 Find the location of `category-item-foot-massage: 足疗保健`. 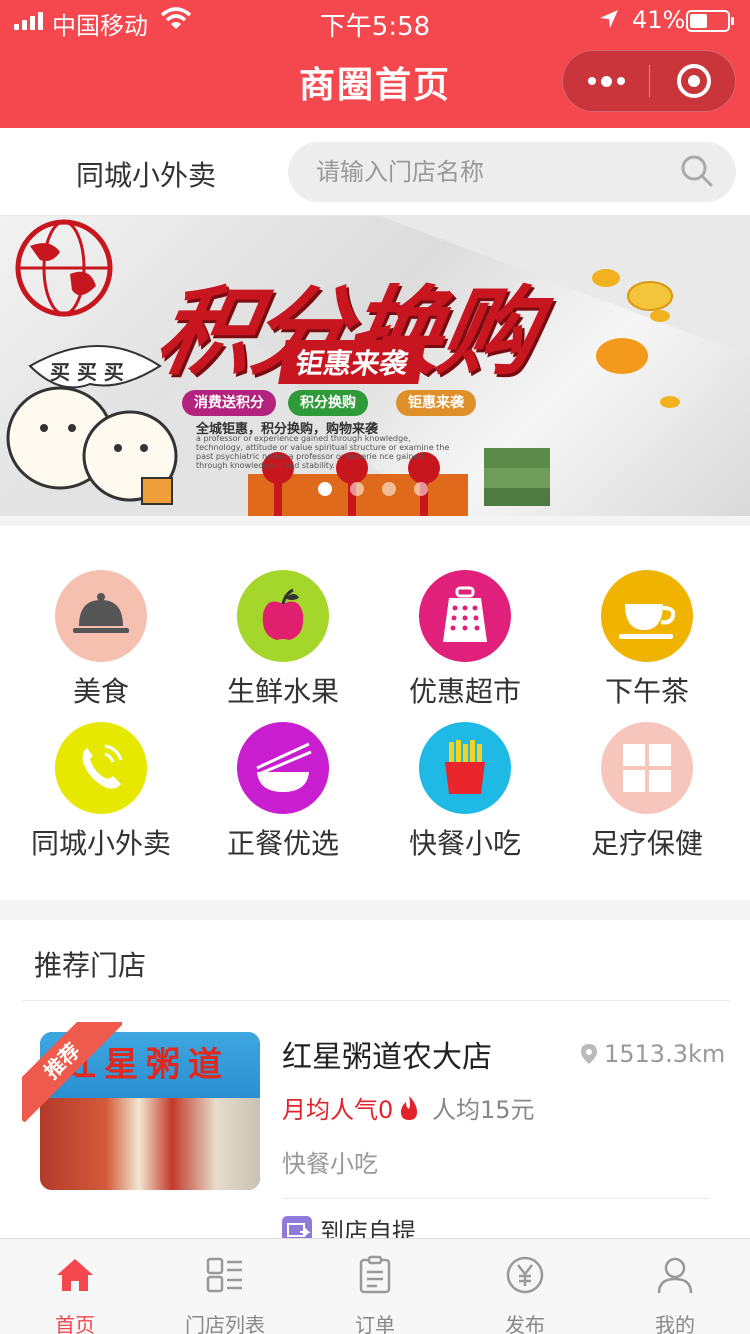

category-item-foot-massage: 足疗保健 is located at coordinates (647, 792).